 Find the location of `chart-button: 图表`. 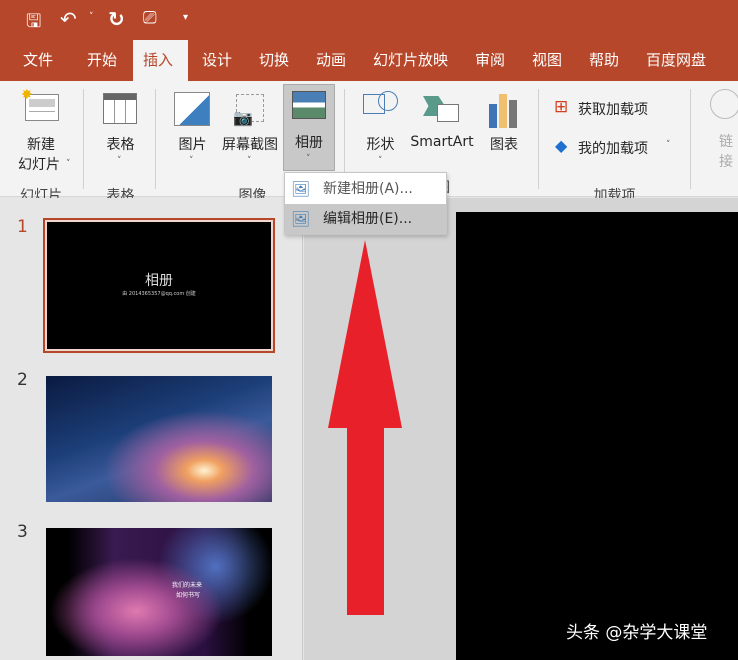

chart-button: 图表 is located at coordinates (504, 124).